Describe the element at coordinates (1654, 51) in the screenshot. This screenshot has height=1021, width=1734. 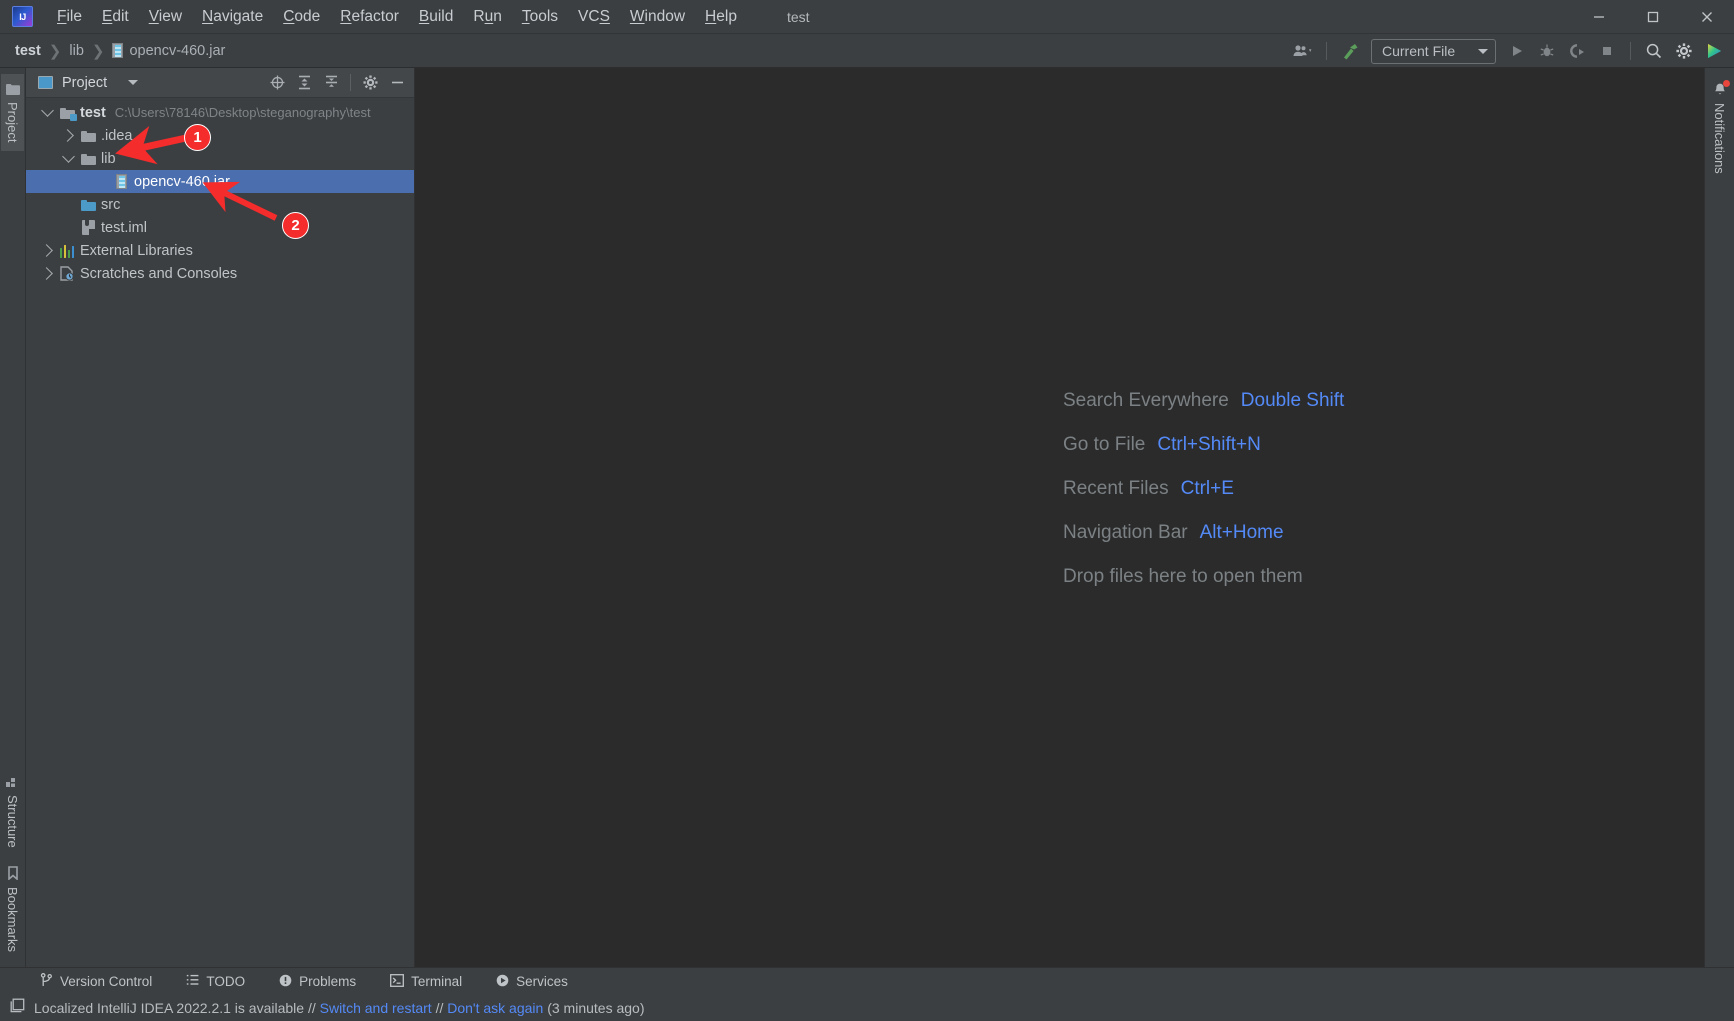
I see `search-icon` at that location.